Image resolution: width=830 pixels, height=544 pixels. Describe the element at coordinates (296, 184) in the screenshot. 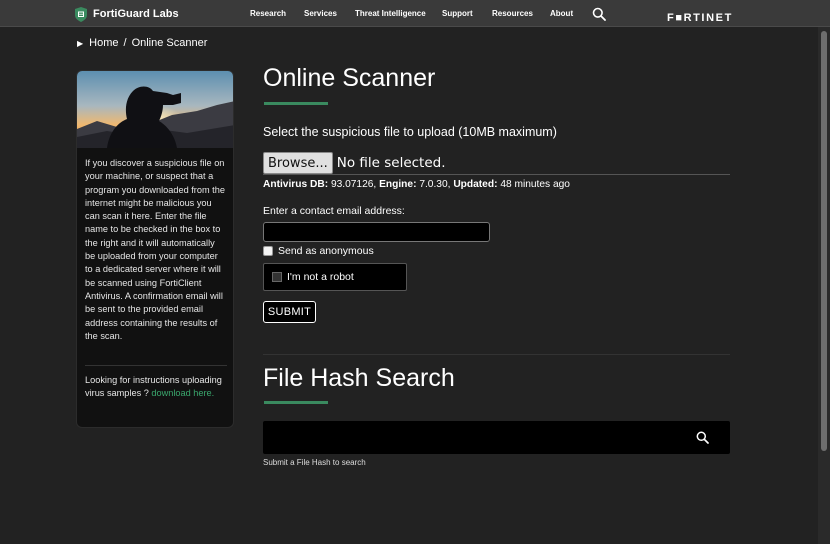

I see `av-db-label: Antivirus DB:` at that location.